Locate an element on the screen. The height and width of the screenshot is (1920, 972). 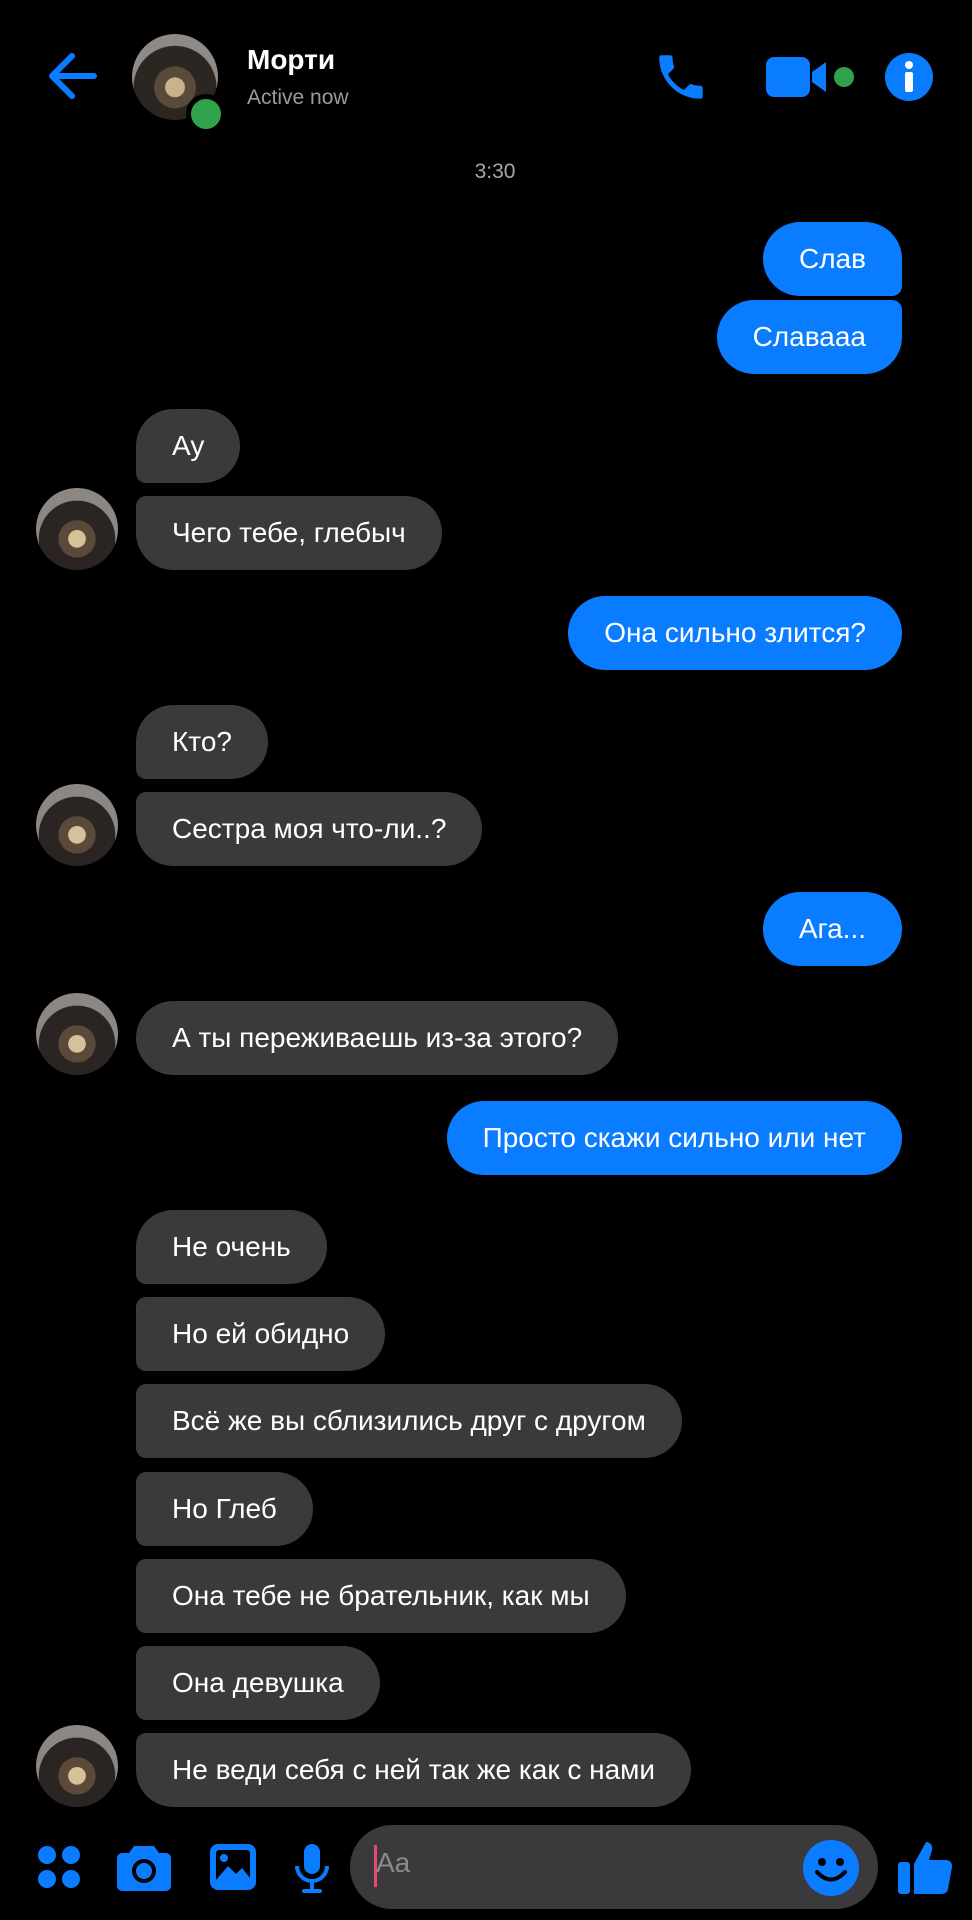
message-incoming: Но ей обидно is located at coordinates (261, 1334).